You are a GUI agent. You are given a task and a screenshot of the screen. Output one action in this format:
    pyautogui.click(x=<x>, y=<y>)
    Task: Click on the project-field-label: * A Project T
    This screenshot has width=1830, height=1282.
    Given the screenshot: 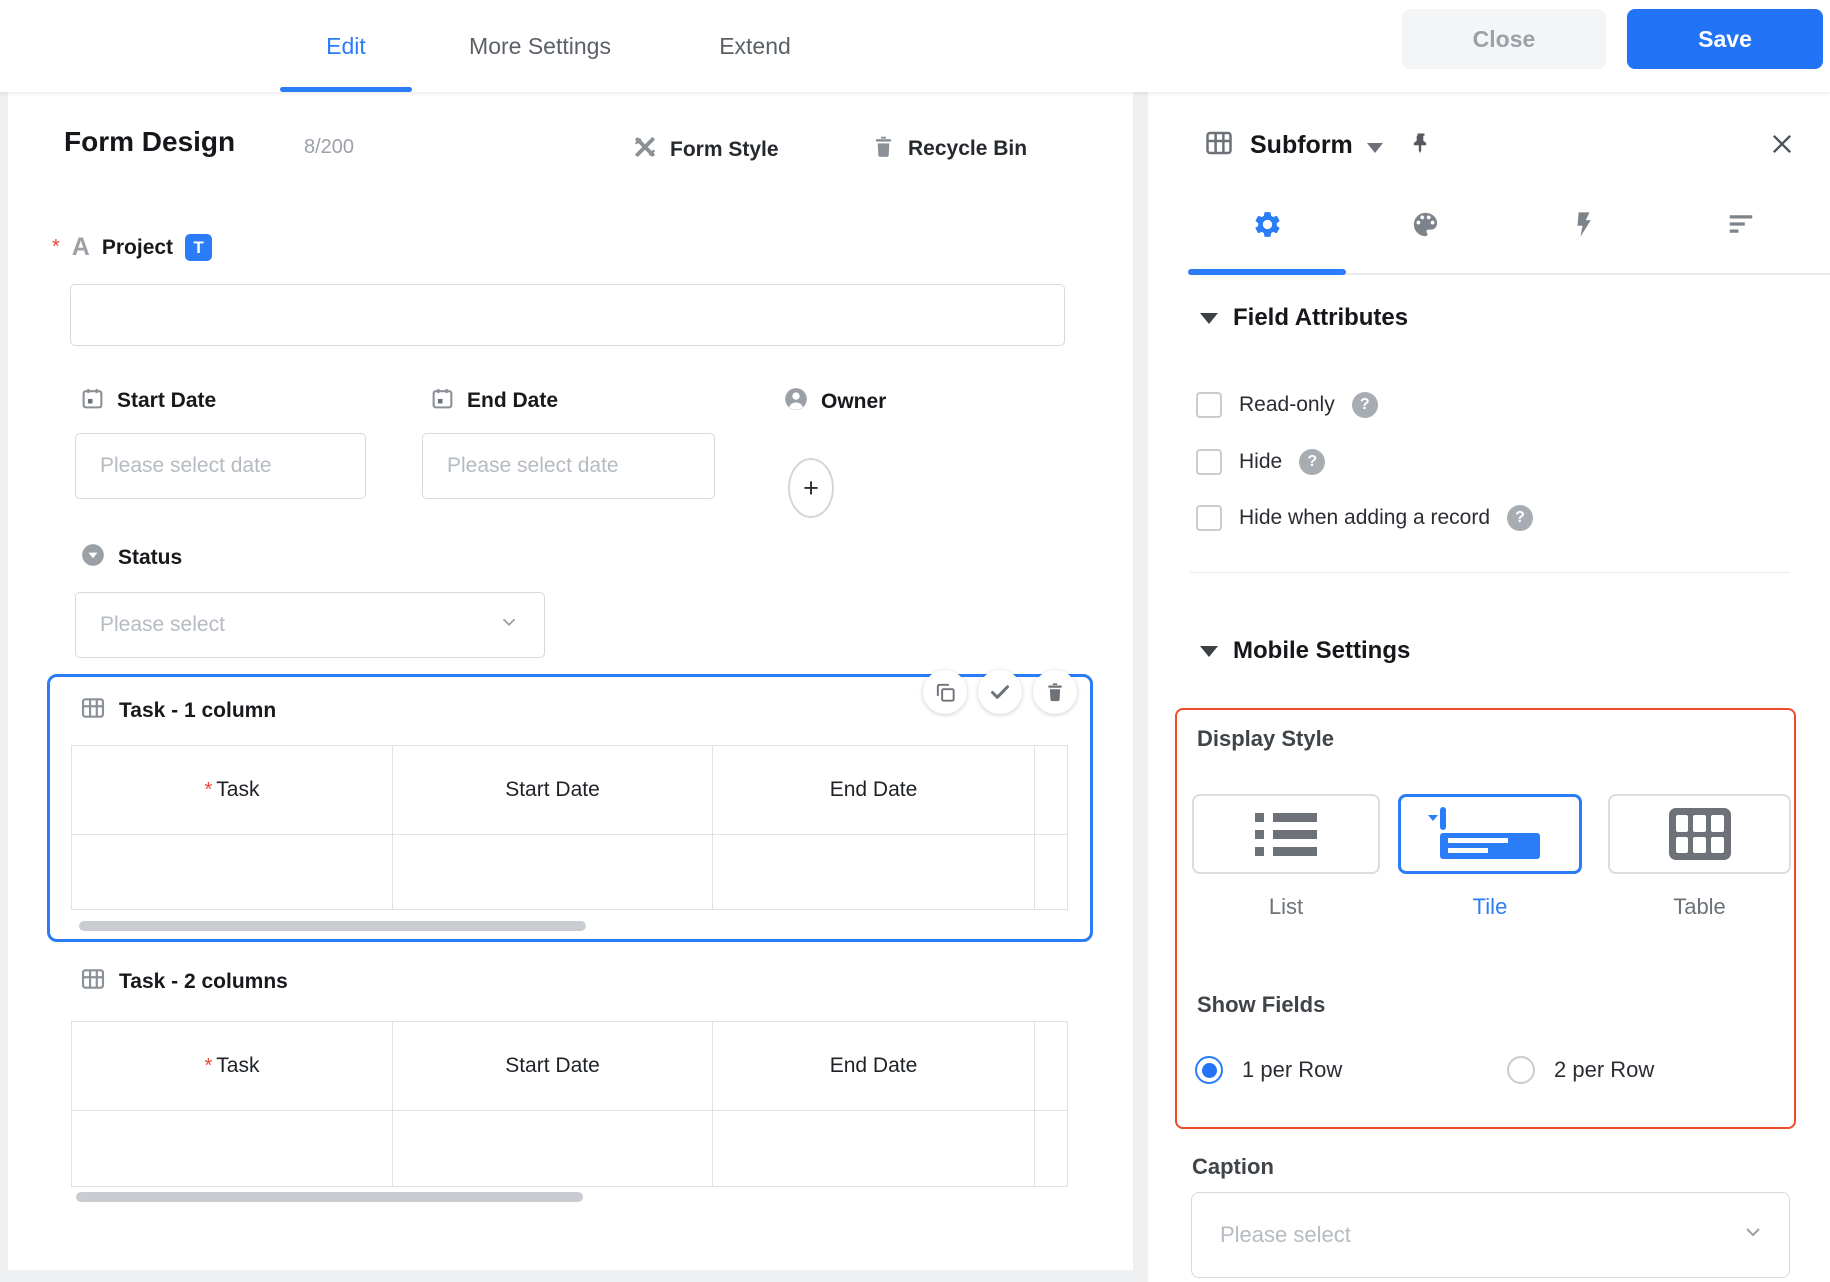 What is the action you would take?
    pyautogui.click(x=132, y=247)
    